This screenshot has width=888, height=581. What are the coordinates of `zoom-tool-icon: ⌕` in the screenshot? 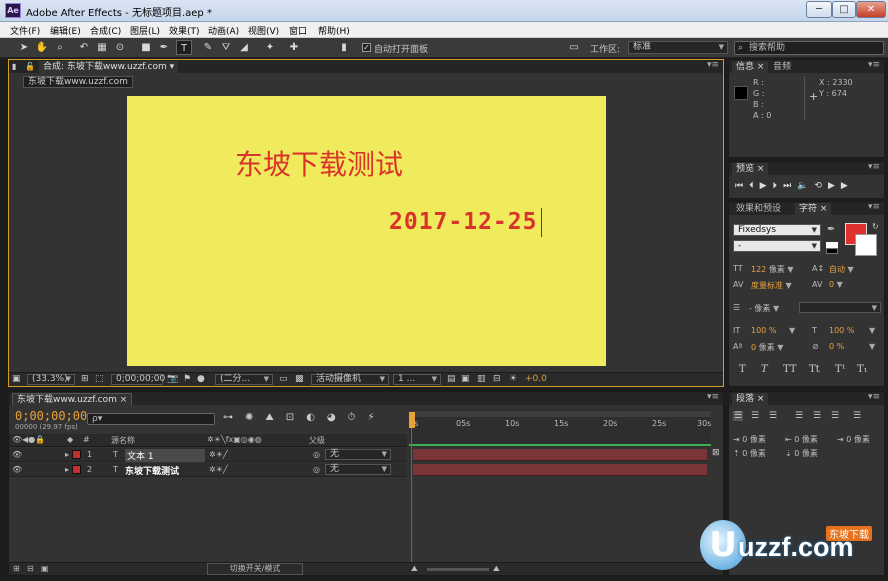 It's located at (60, 47).